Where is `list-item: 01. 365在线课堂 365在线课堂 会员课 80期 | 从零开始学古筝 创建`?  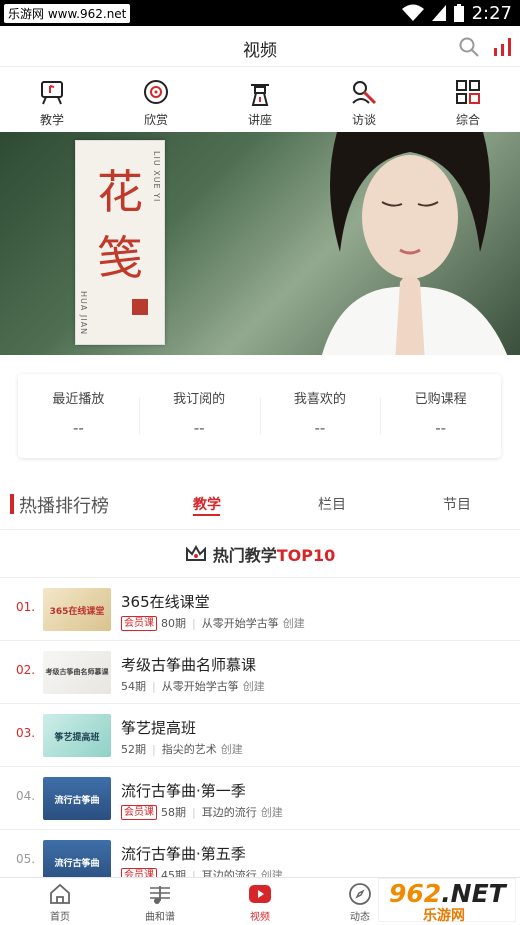
list-item: 01. 365在线课堂 365在线课堂 会员课 80期 | 从零开始学古筝 创建 is located at coordinates (260, 609).